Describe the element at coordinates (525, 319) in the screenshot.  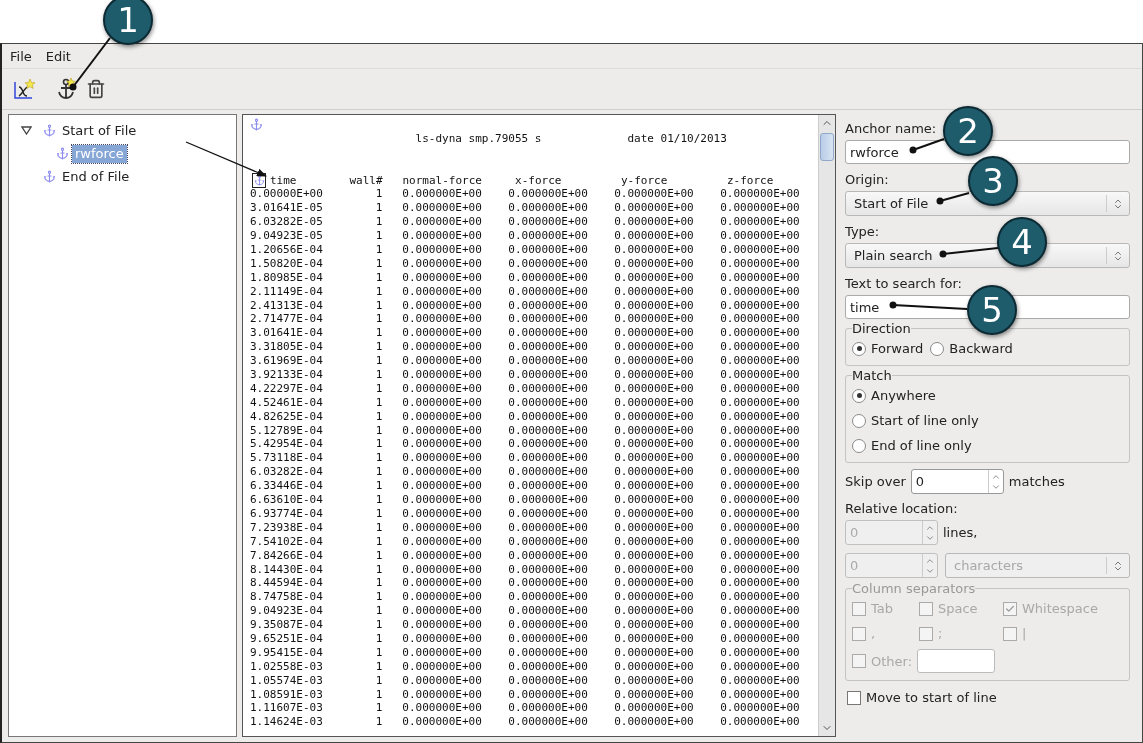
I see `text-line: 2.71477E-04 1 0.000000E+00 0.000000E+00 0.000000E+00 0.000000E+00` at that location.